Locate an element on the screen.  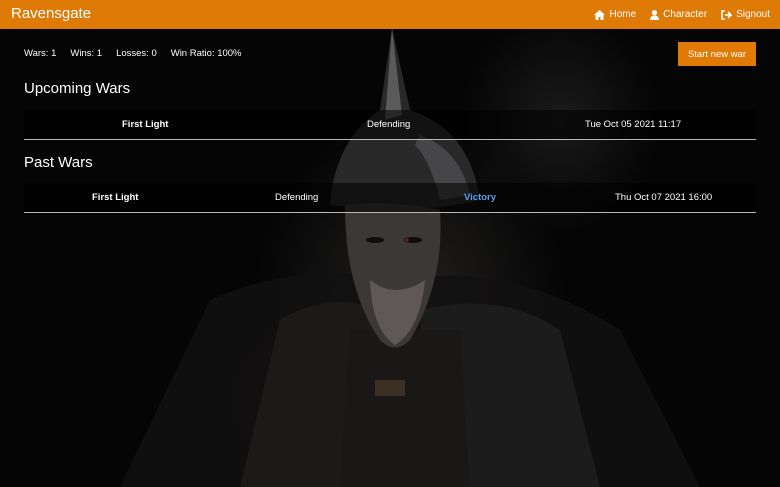
stat-wars: Wars: 1 is located at coordinates (40, 53).